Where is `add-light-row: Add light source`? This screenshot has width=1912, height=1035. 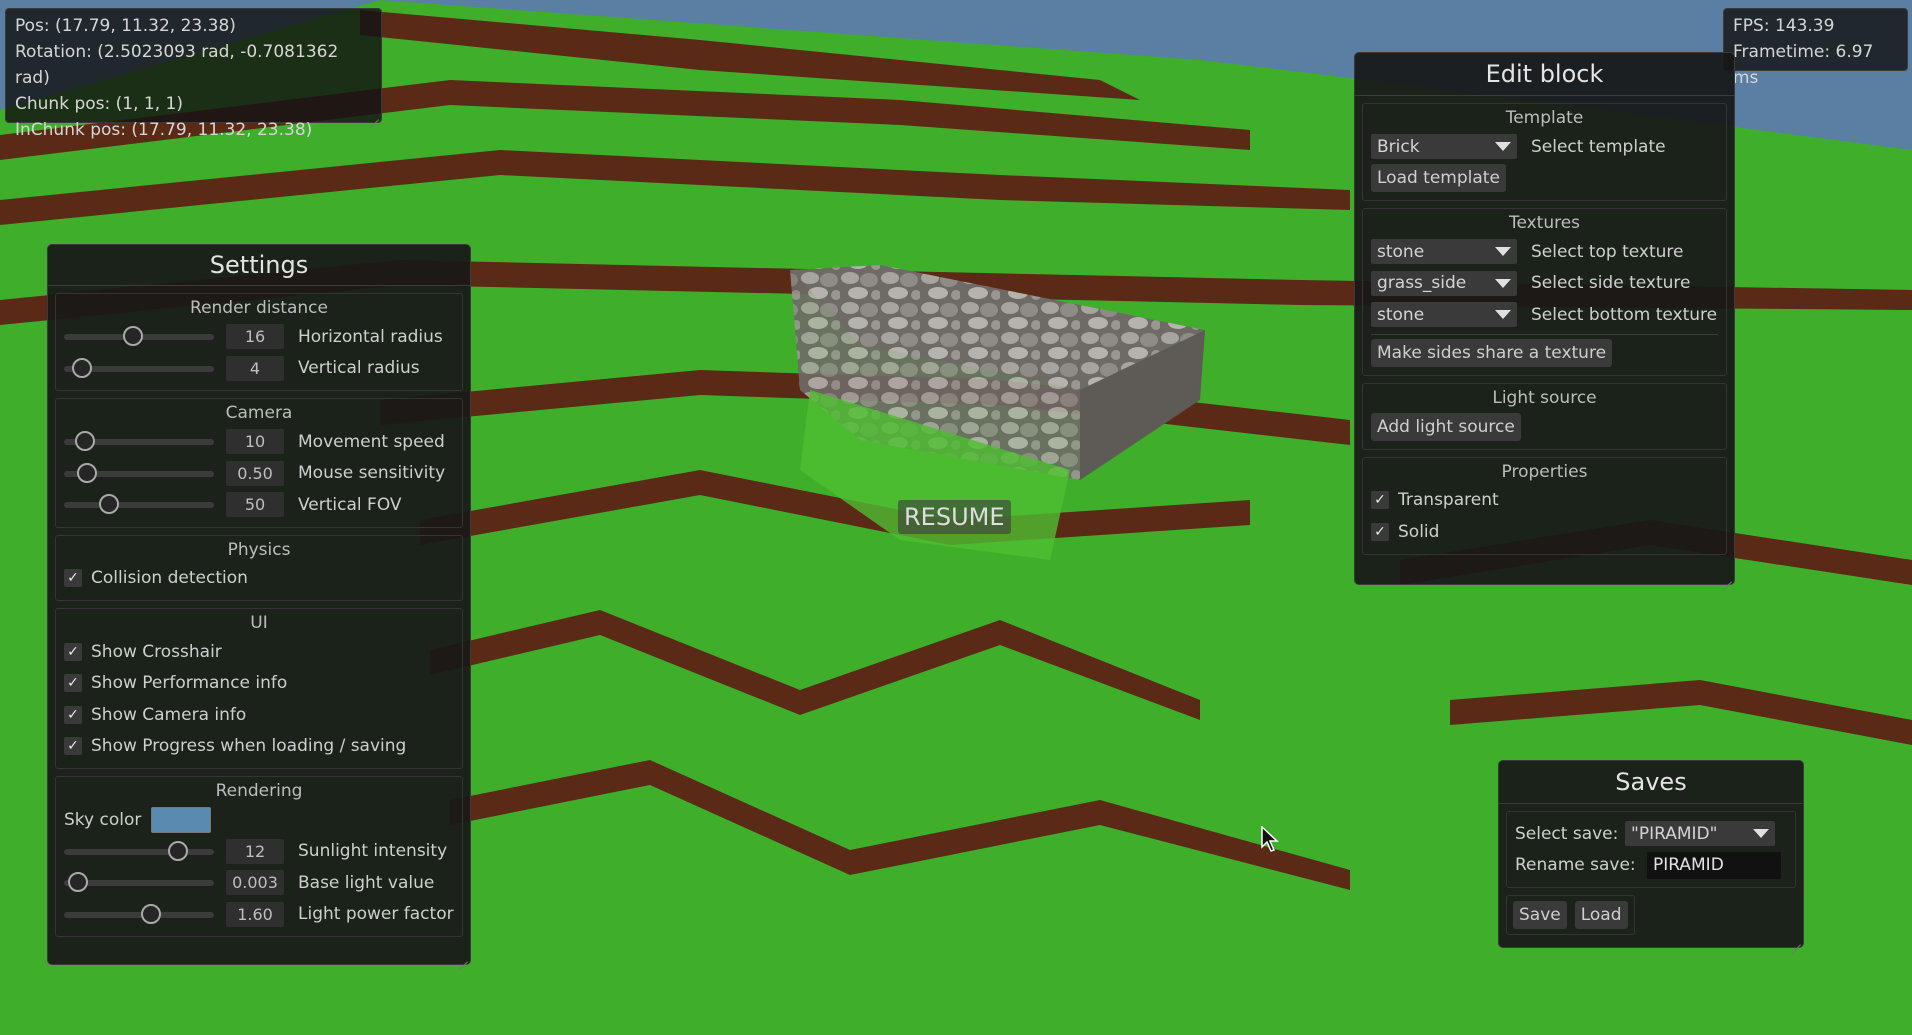 add-light-row: Add light source is located at coordinates (1544, 427).